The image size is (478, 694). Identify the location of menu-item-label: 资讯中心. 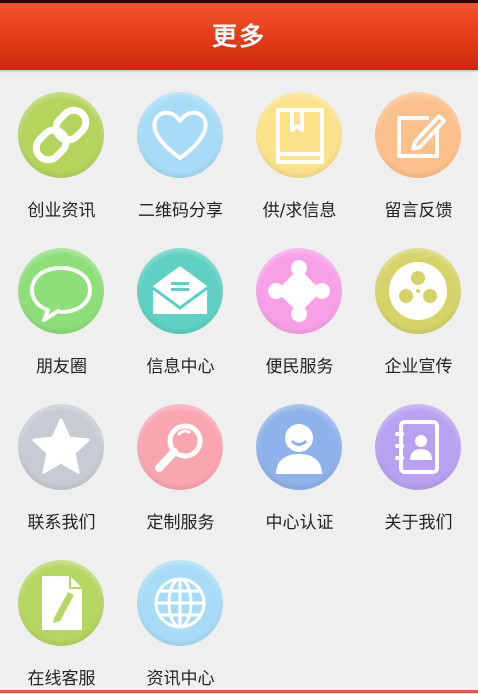
(180, 679).